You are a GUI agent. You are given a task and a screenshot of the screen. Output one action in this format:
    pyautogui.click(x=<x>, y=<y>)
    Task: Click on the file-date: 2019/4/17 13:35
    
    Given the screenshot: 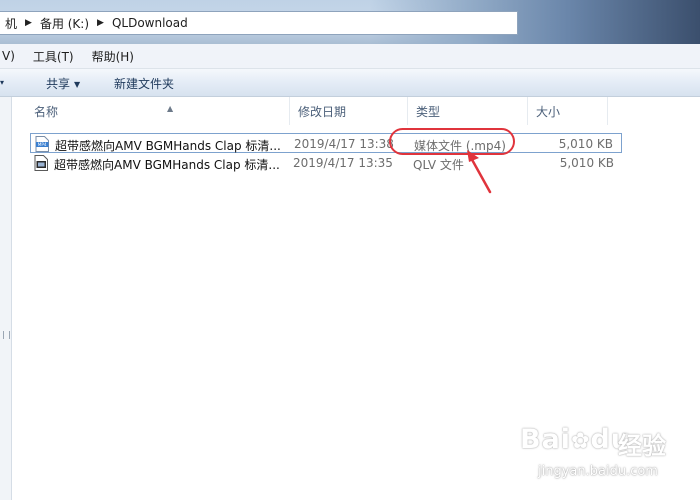 What is the action you would take?
    pyautogui.click(x=343, y=163)
    